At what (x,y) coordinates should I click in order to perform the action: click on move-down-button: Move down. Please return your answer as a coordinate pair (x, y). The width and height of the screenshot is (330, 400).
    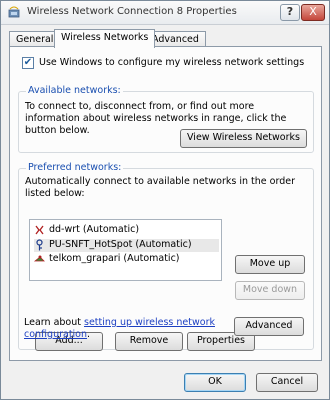
    Looking at the image, I should click on (270, 290).